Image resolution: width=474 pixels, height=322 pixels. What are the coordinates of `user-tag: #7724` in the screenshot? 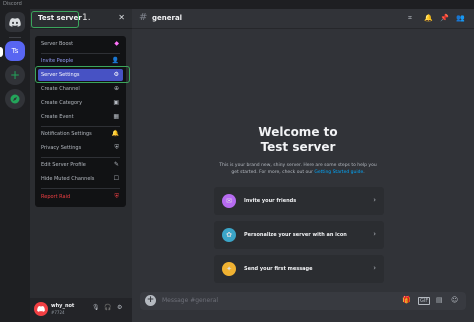 It's located at (58, 312).